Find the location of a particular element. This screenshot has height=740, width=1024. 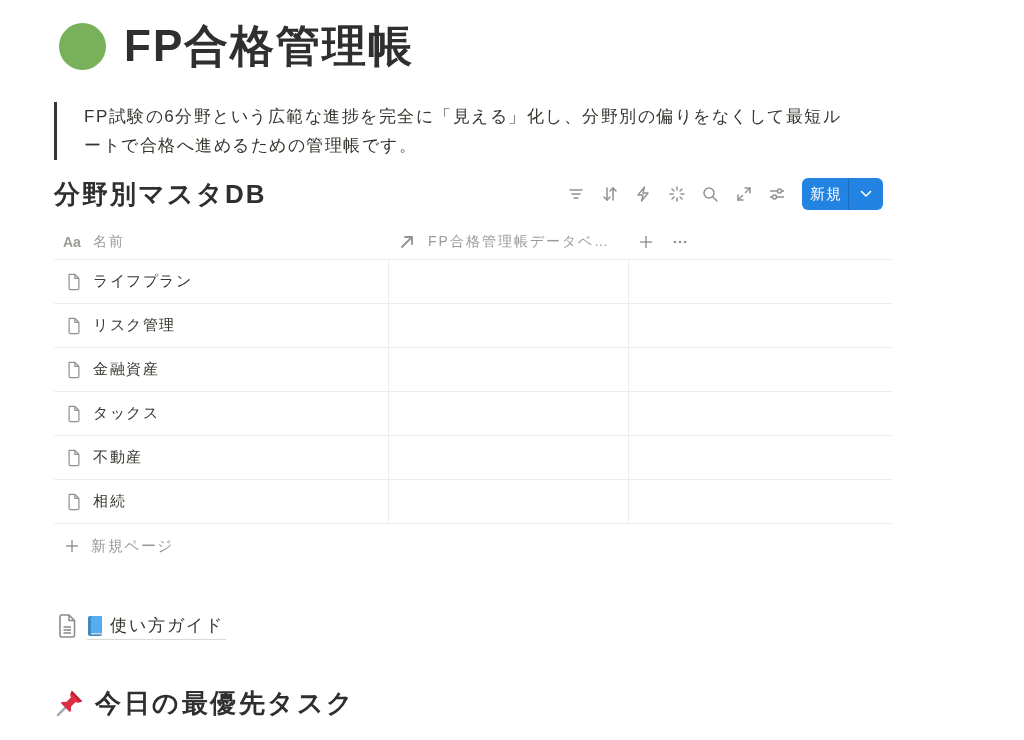

new-button: 新規 is located at coordinates (825, 194).